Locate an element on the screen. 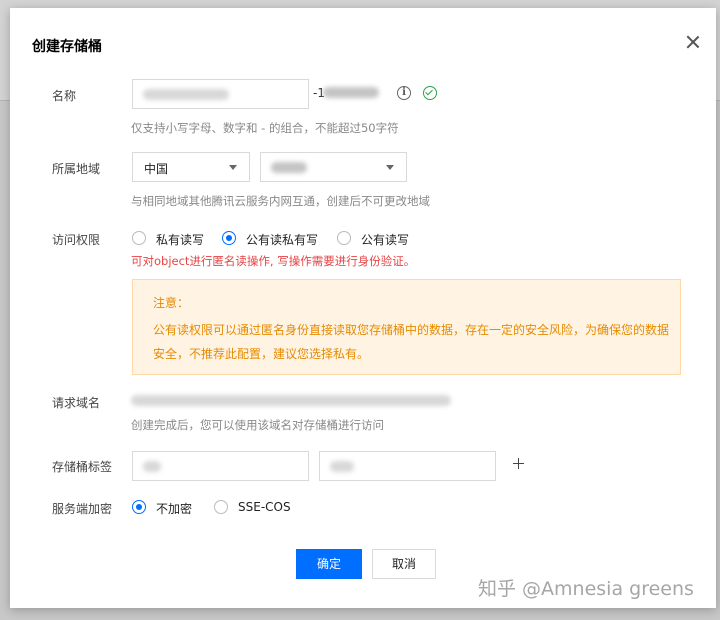 This screenshot has width=720, height=620. radio-public-read-private-write-label: 公有读私有写 is located at coordinates (282, 239).